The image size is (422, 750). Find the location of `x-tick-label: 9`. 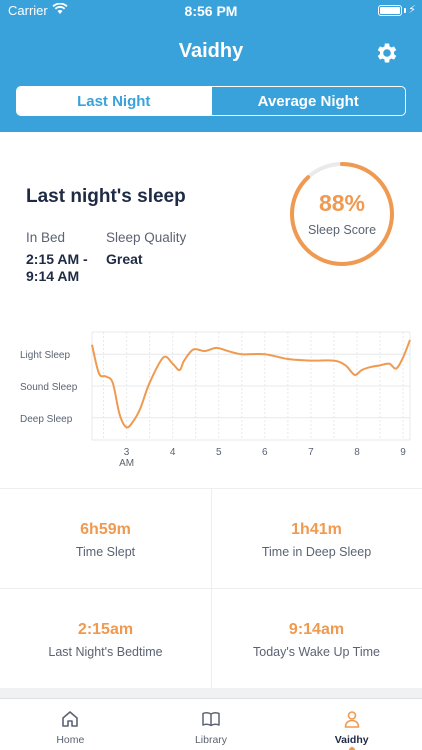

x-tick-label: 9 is located at coordinates (403, 452).